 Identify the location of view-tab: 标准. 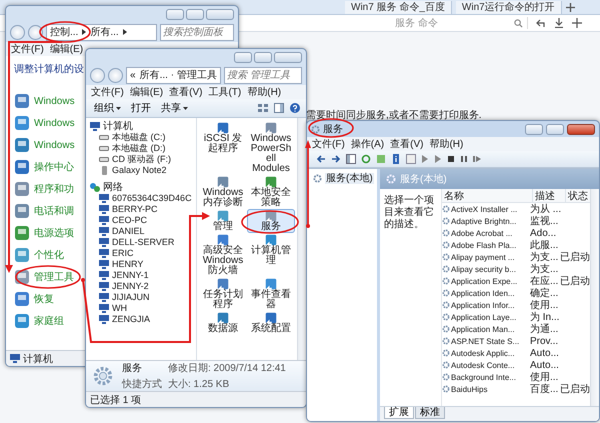
(430, 413).